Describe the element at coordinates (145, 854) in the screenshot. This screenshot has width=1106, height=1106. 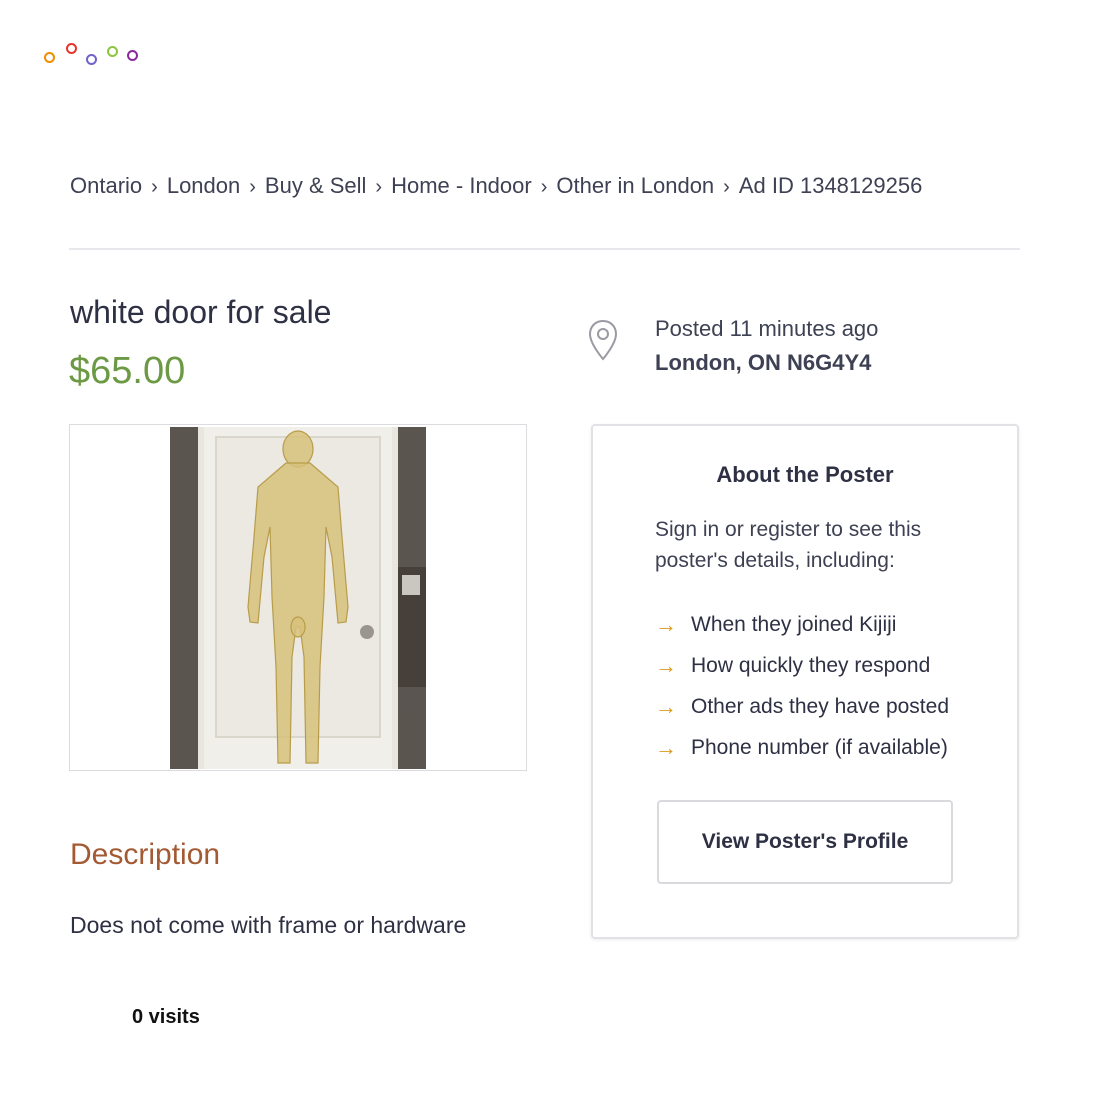
I see `description-heading: Description` at that location.